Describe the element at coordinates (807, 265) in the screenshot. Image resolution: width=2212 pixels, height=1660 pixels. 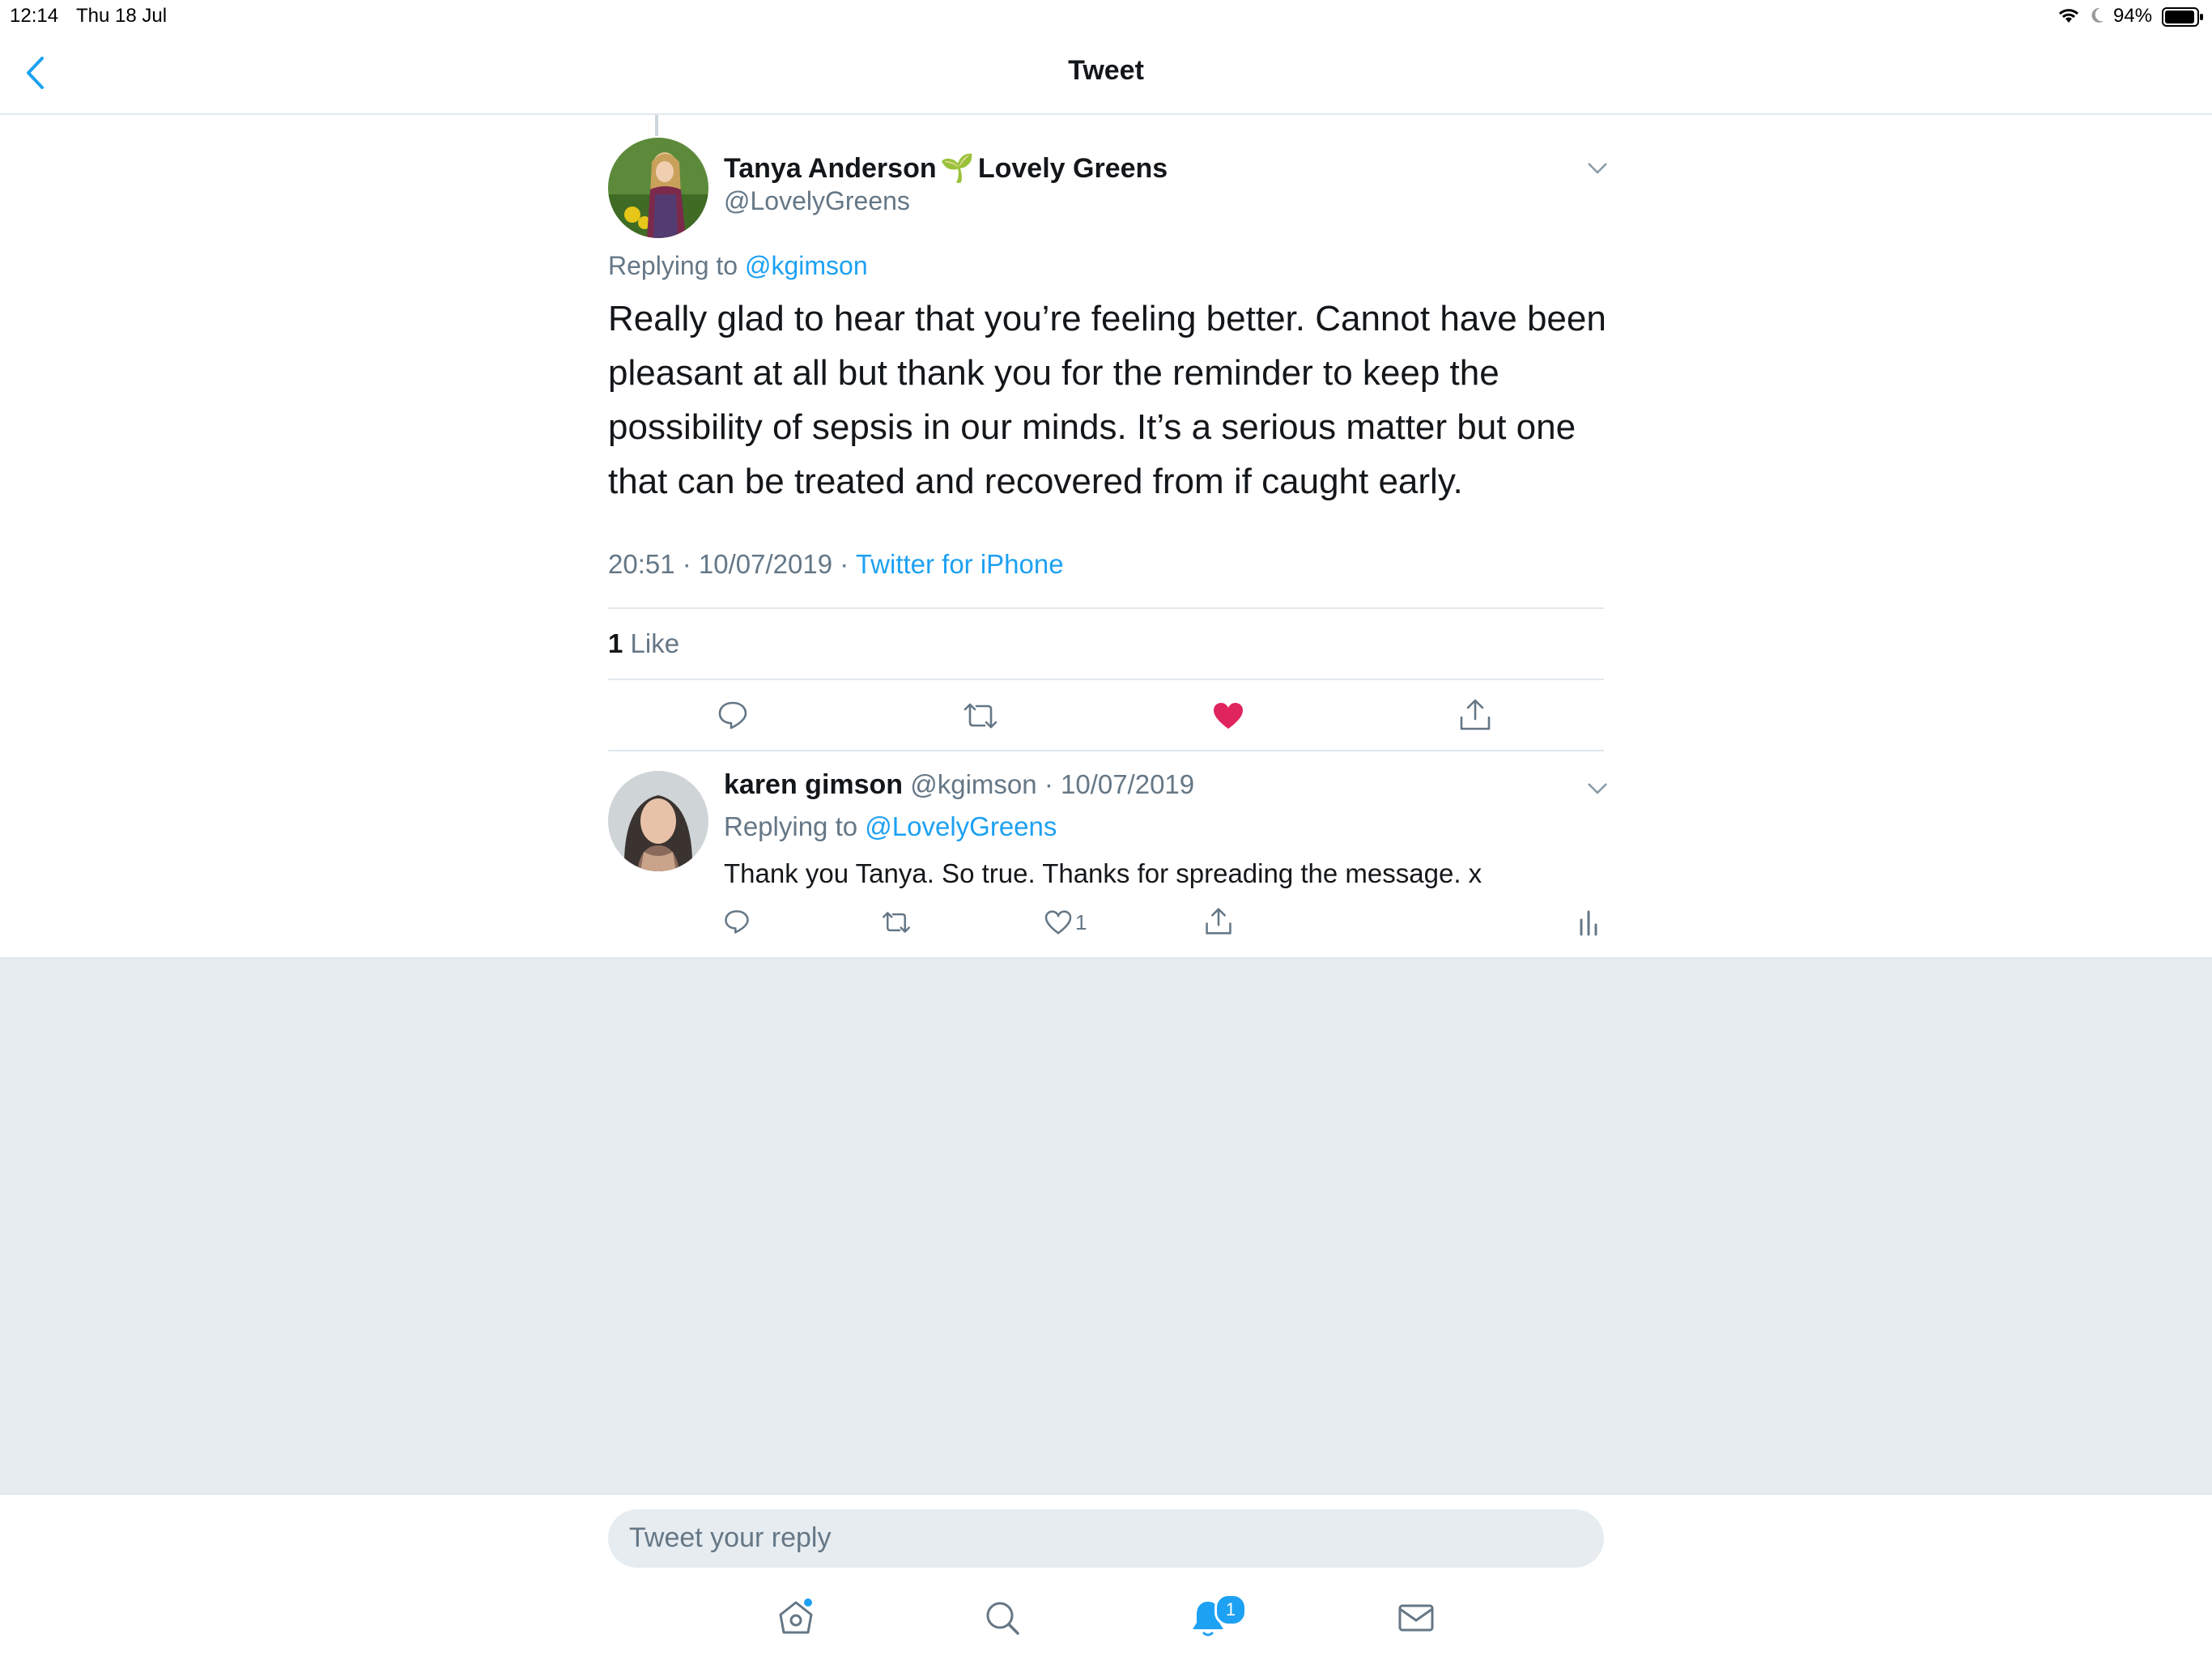
I see `replying-to-link: @kgimson` at that location.